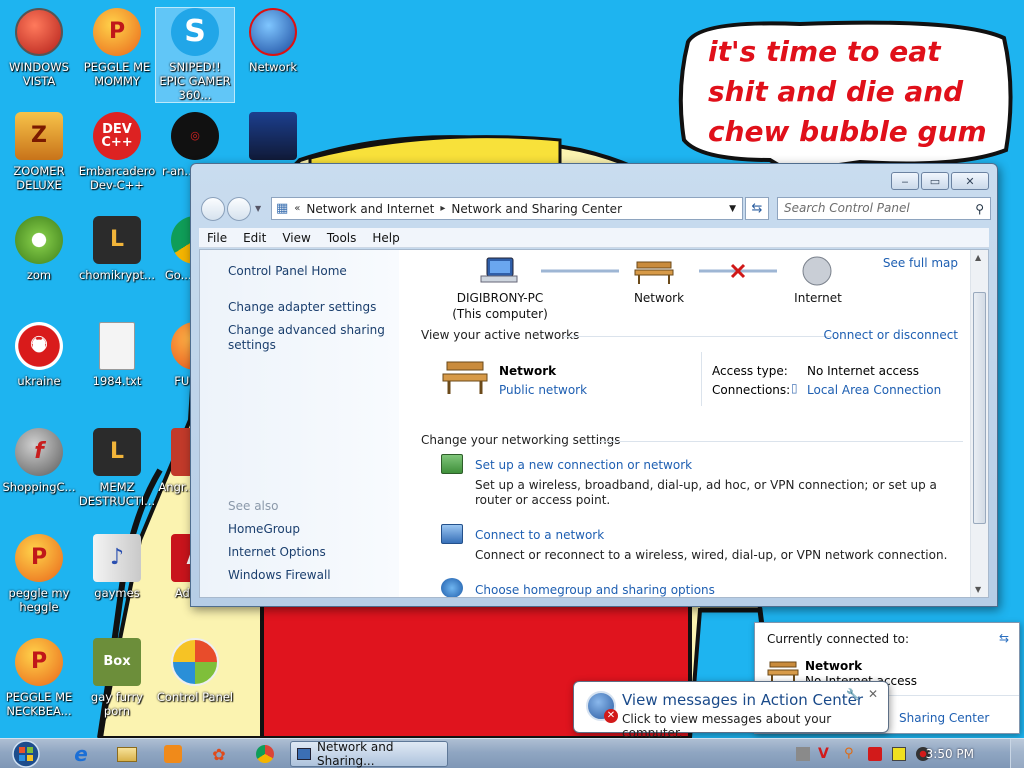  Describe the element at coordinates (978, 257) in the screenshot. I see `scroll-up-arrow-icon: ▲` at that location.